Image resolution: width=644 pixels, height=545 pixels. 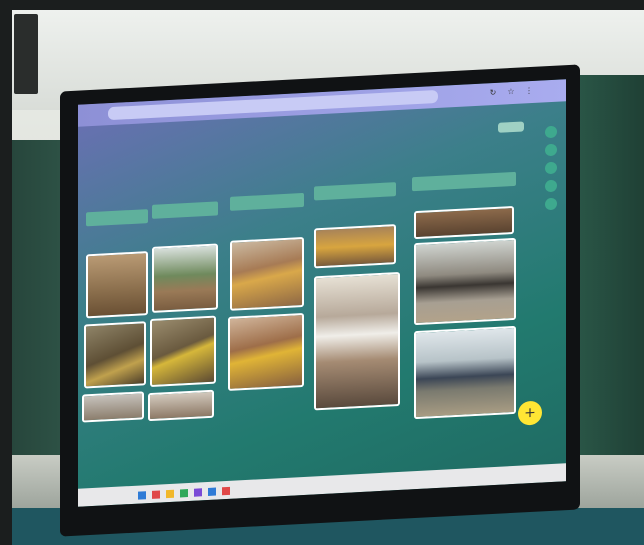 I want to click on plus-icon: +, so click(x=530, y=413).